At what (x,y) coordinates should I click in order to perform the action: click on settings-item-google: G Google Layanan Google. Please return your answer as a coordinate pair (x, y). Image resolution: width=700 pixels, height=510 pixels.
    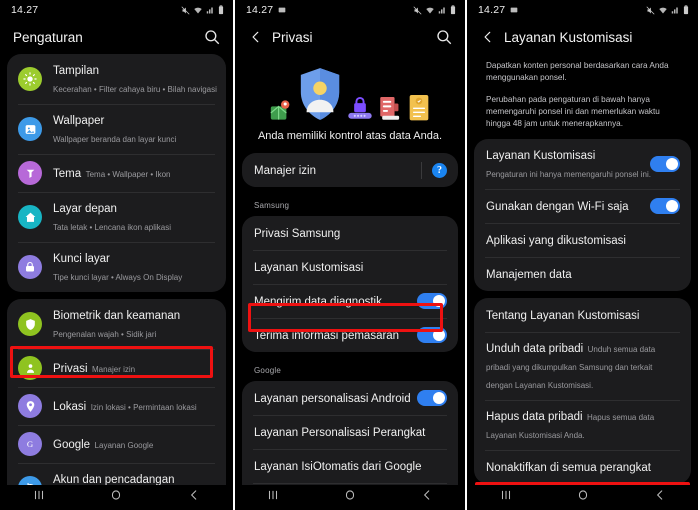
    Looking at the image, I should click on (116, 444).